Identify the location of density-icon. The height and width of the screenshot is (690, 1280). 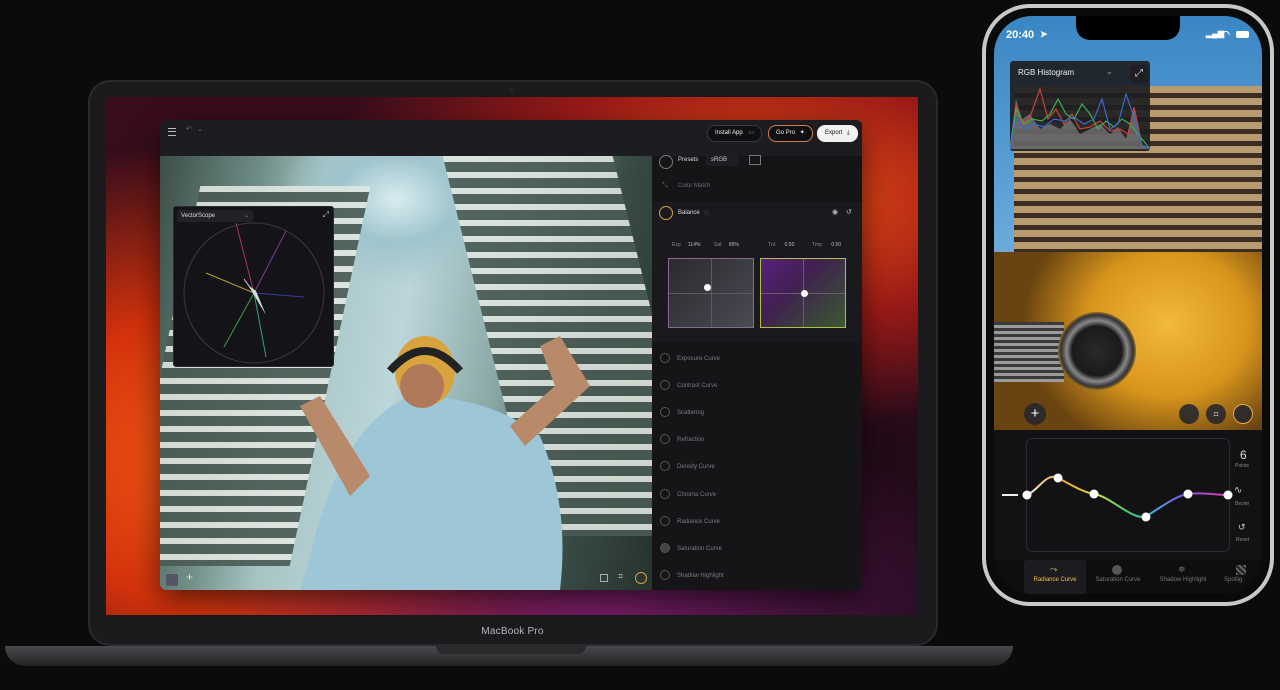
(665, 466).